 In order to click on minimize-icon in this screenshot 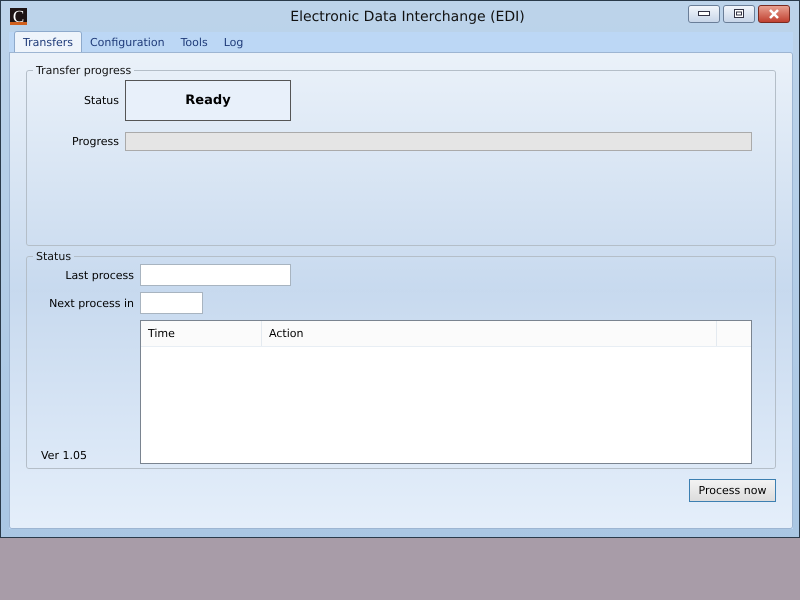, I will do `click(704, 13)`.